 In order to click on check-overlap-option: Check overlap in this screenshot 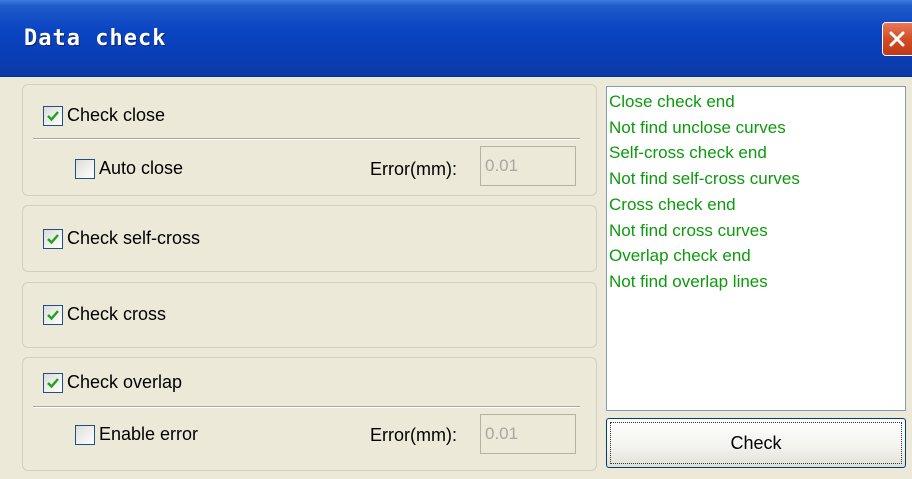, I will do `click(112, 382)`.